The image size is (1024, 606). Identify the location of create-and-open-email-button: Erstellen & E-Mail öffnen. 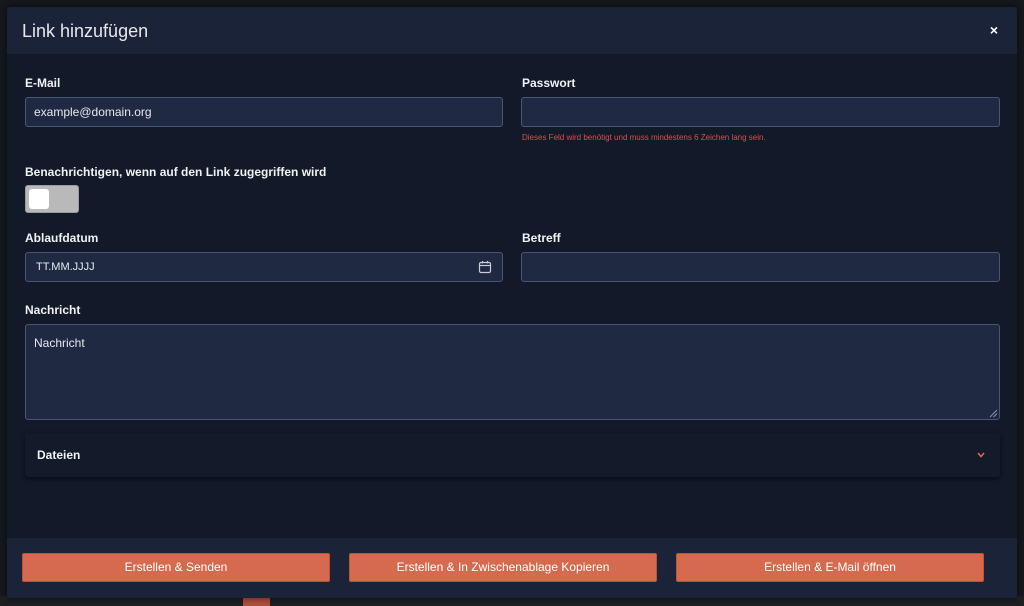
(830, 567).